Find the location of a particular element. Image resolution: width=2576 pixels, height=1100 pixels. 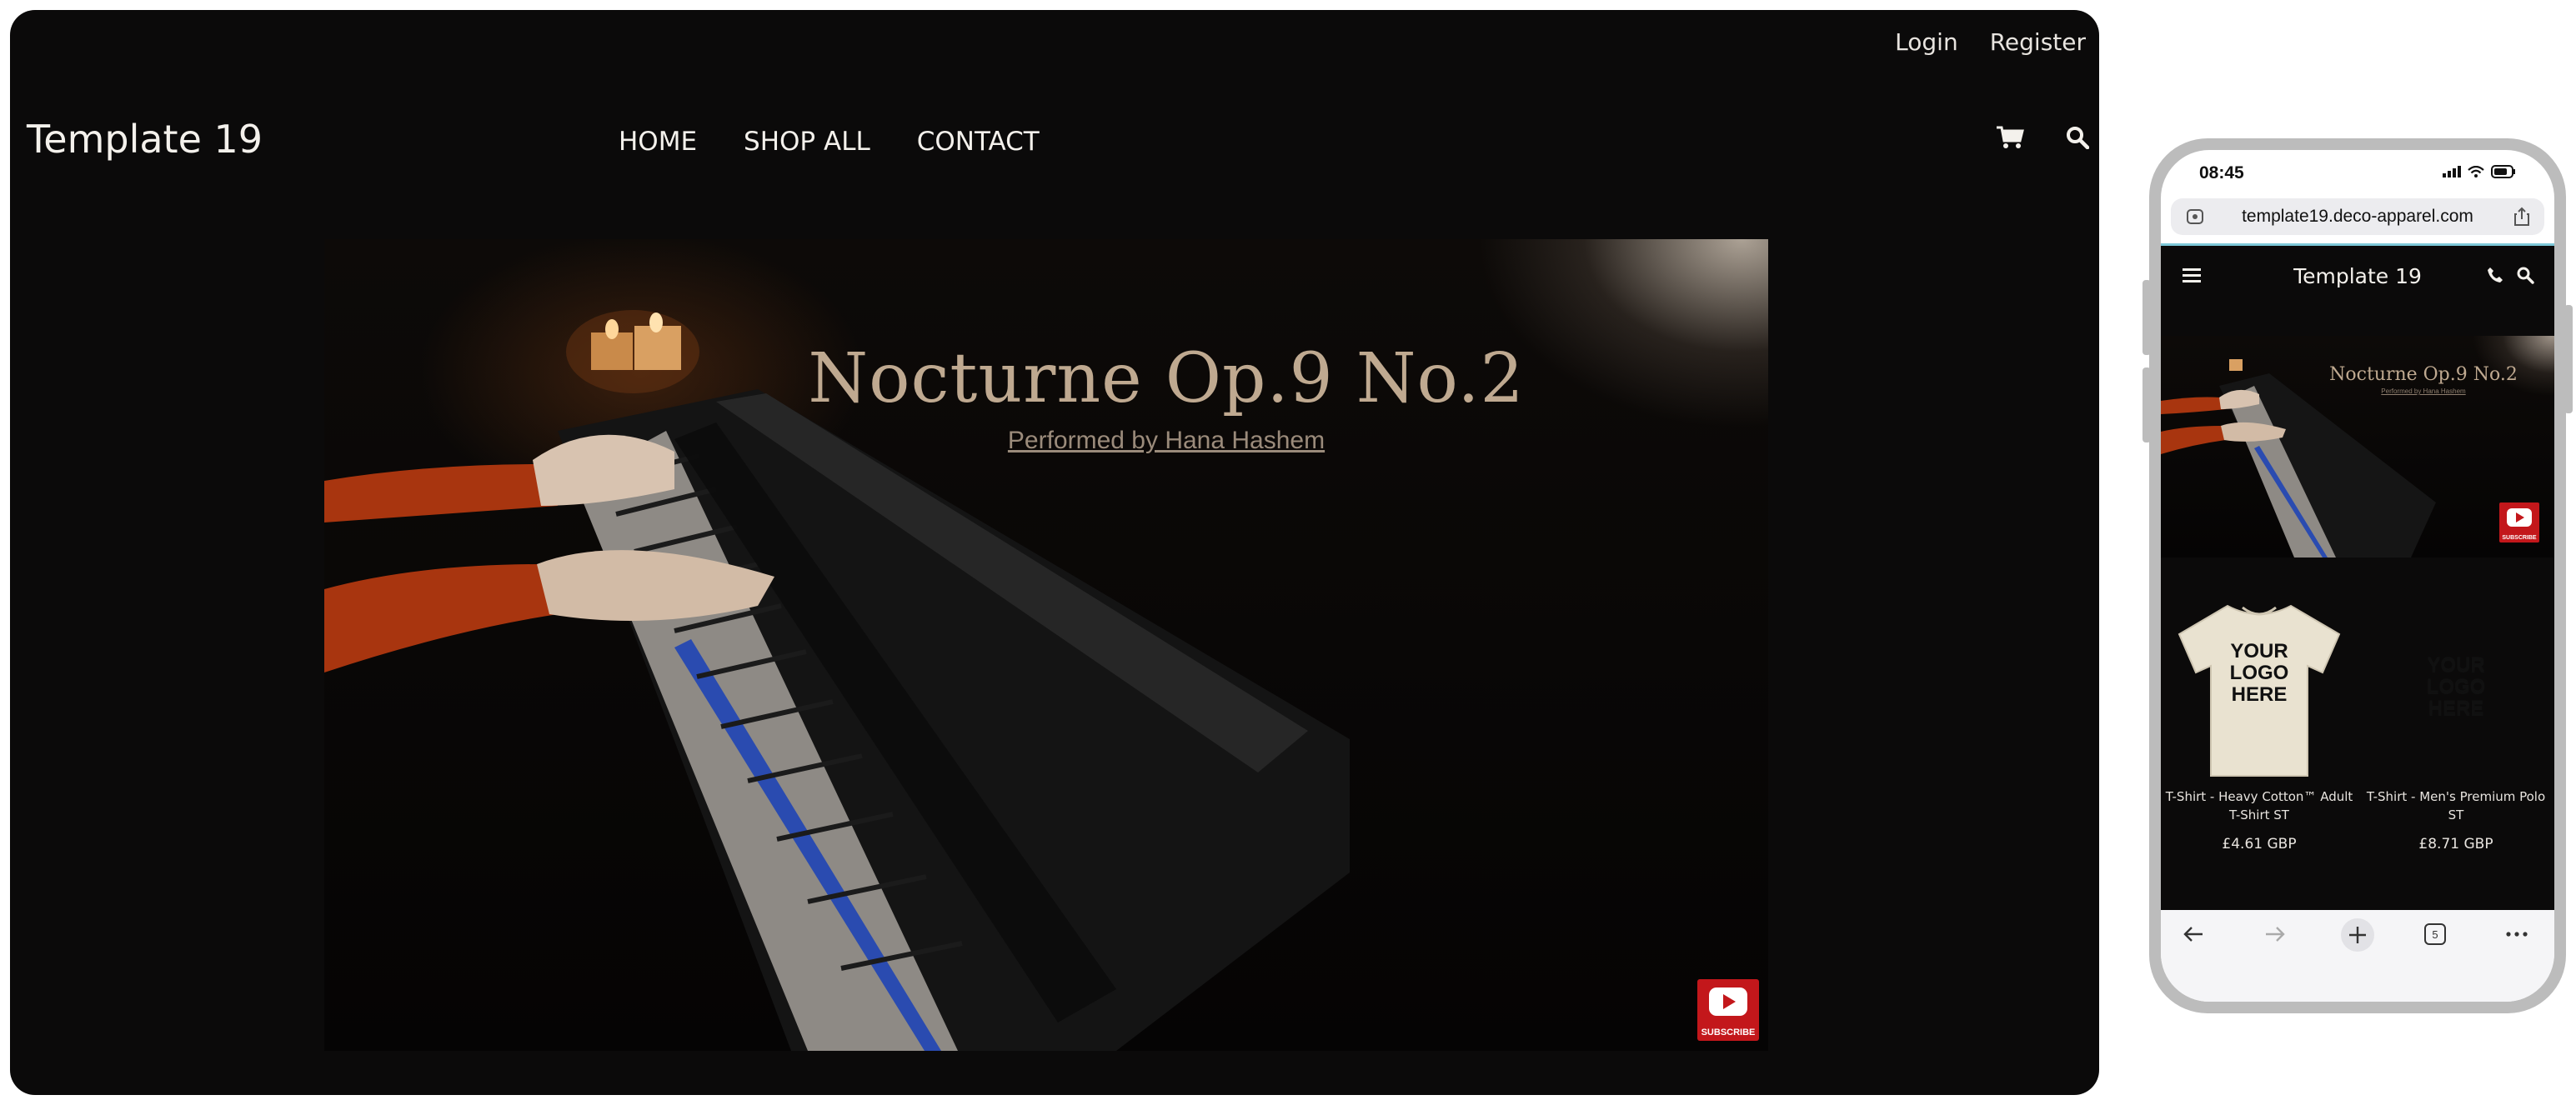

address-bar: template19.deco-apparel.com is located at coordinates (2357, 217).